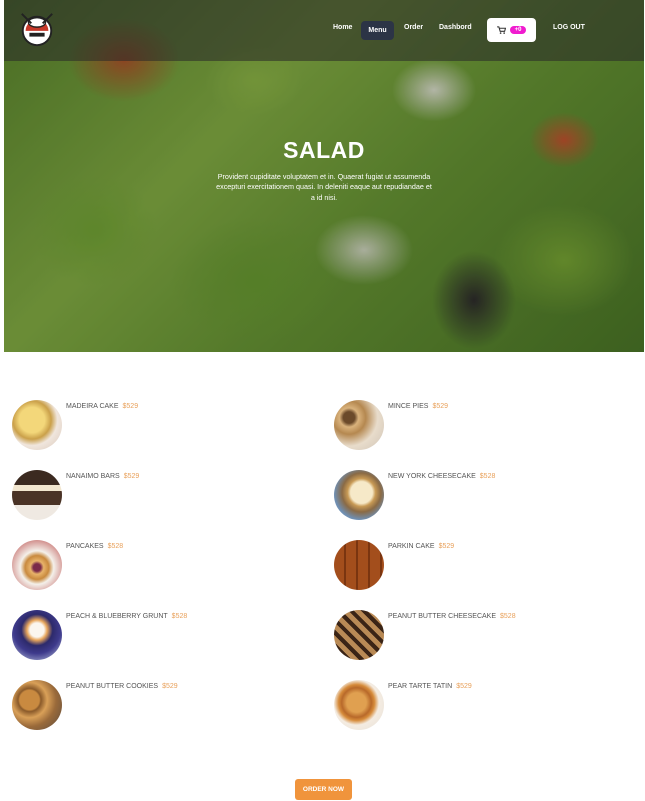  What do you see at coordinates (455, 27) in the screenshot?
I see `nav-dashboard-link: Dashbord` at bounding box center [455, 27].